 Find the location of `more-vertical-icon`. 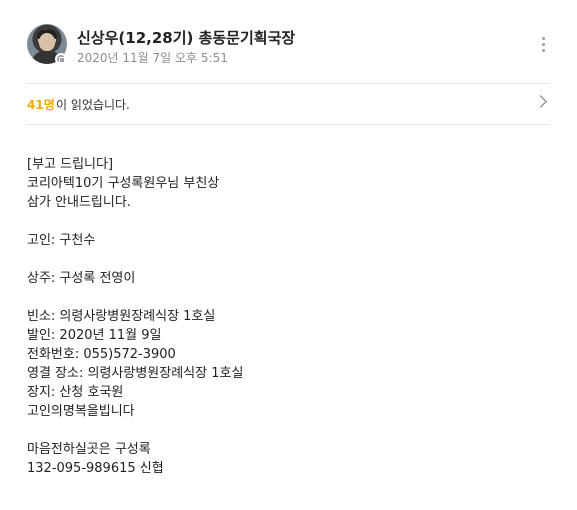

more-vertical-icon is located at coordinates (543, 44).